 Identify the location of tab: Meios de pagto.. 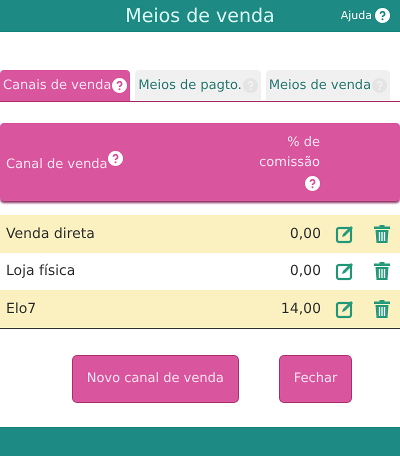
(198, 85).